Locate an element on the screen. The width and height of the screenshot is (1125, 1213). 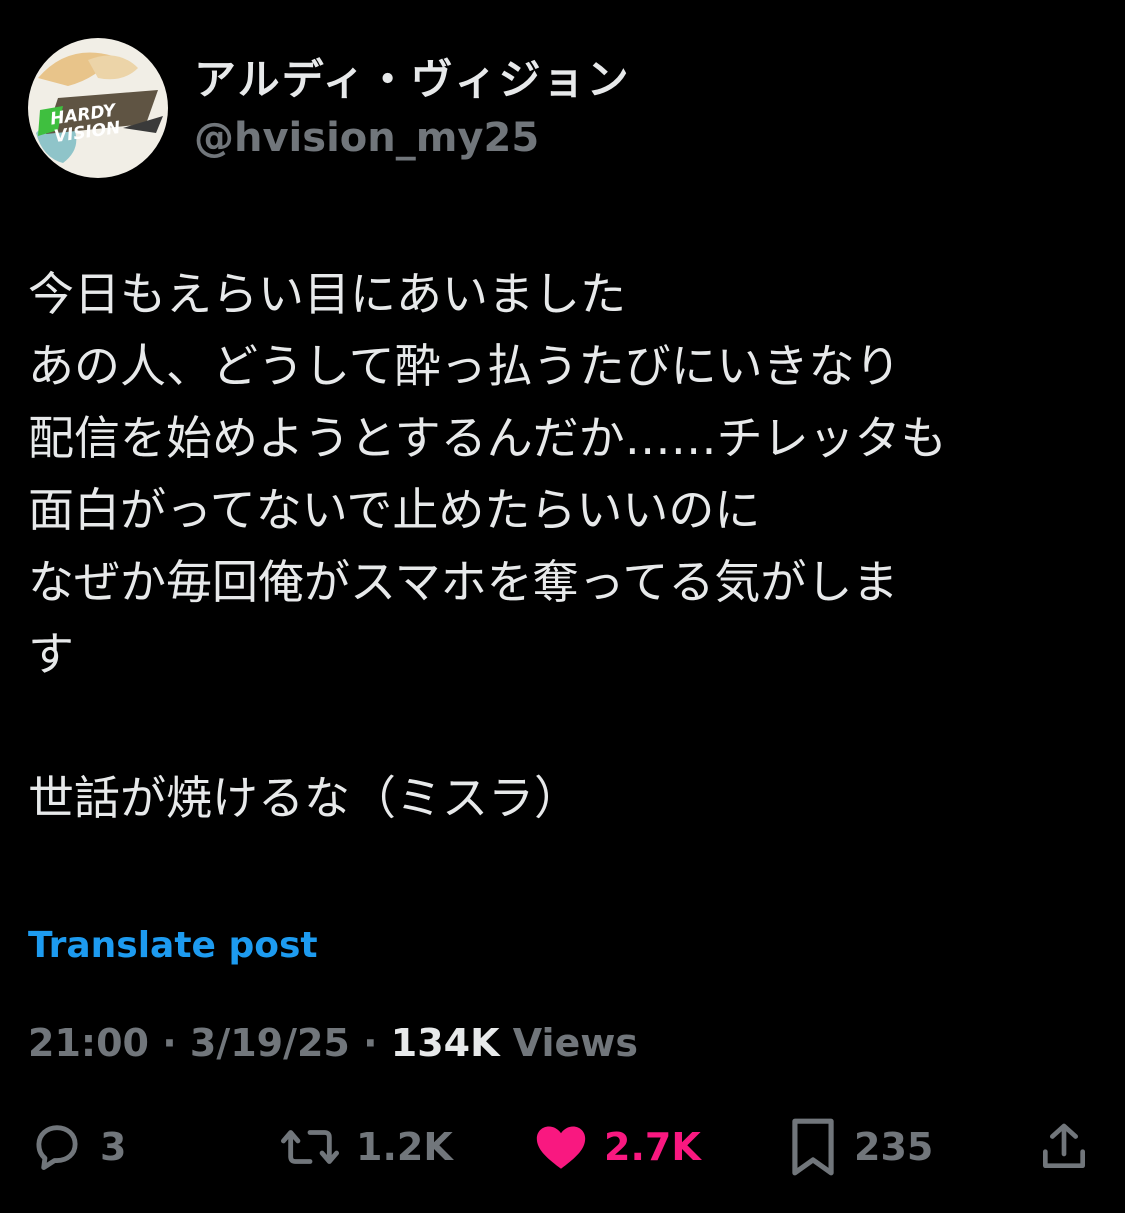
avatar-logo-image: HARDY VISION is located at coordinates (98, 108).